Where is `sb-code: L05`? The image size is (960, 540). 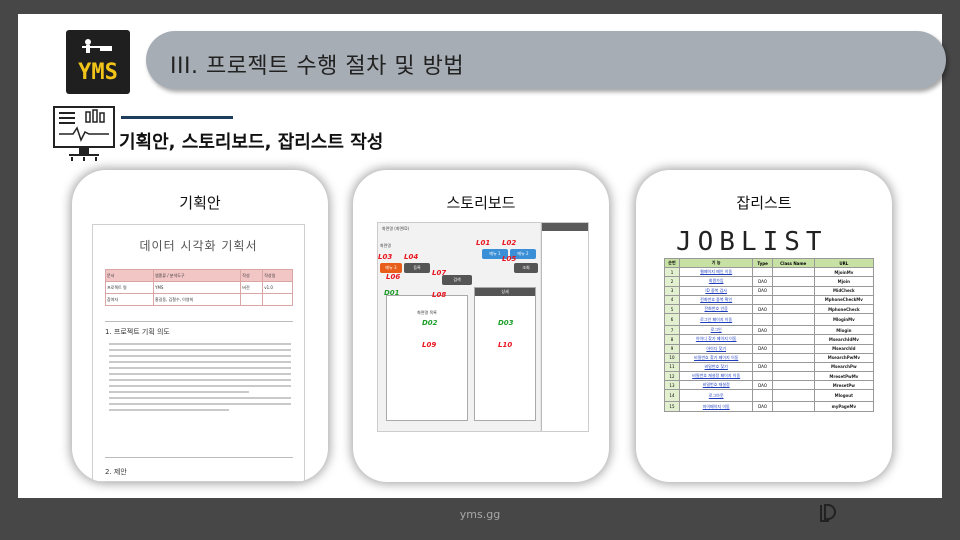 sb-code: L05 is located at coordinates (509, 259).